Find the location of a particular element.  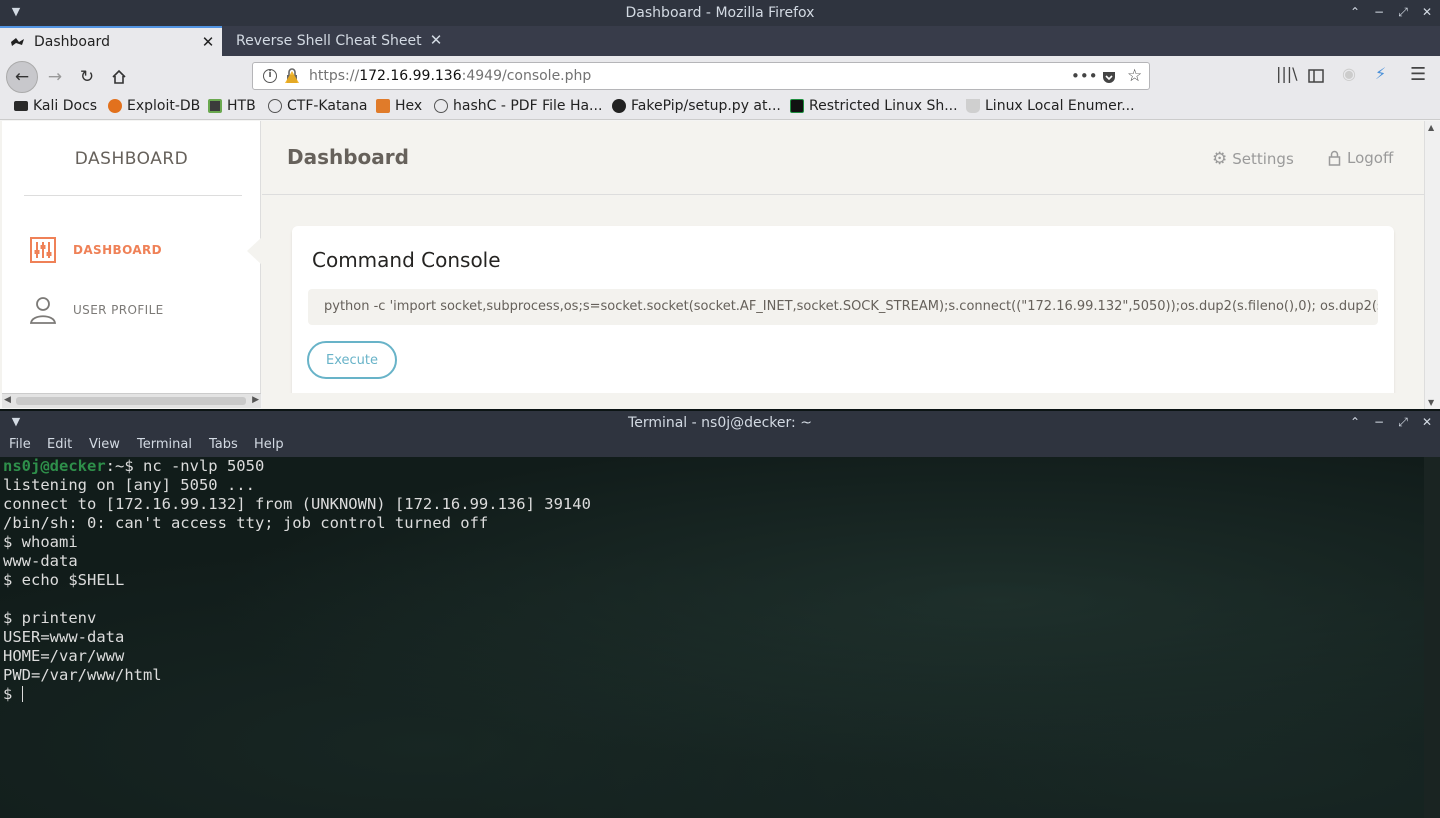

terminal-line: $ echo $SHELL is located at coordinates (64, 580).